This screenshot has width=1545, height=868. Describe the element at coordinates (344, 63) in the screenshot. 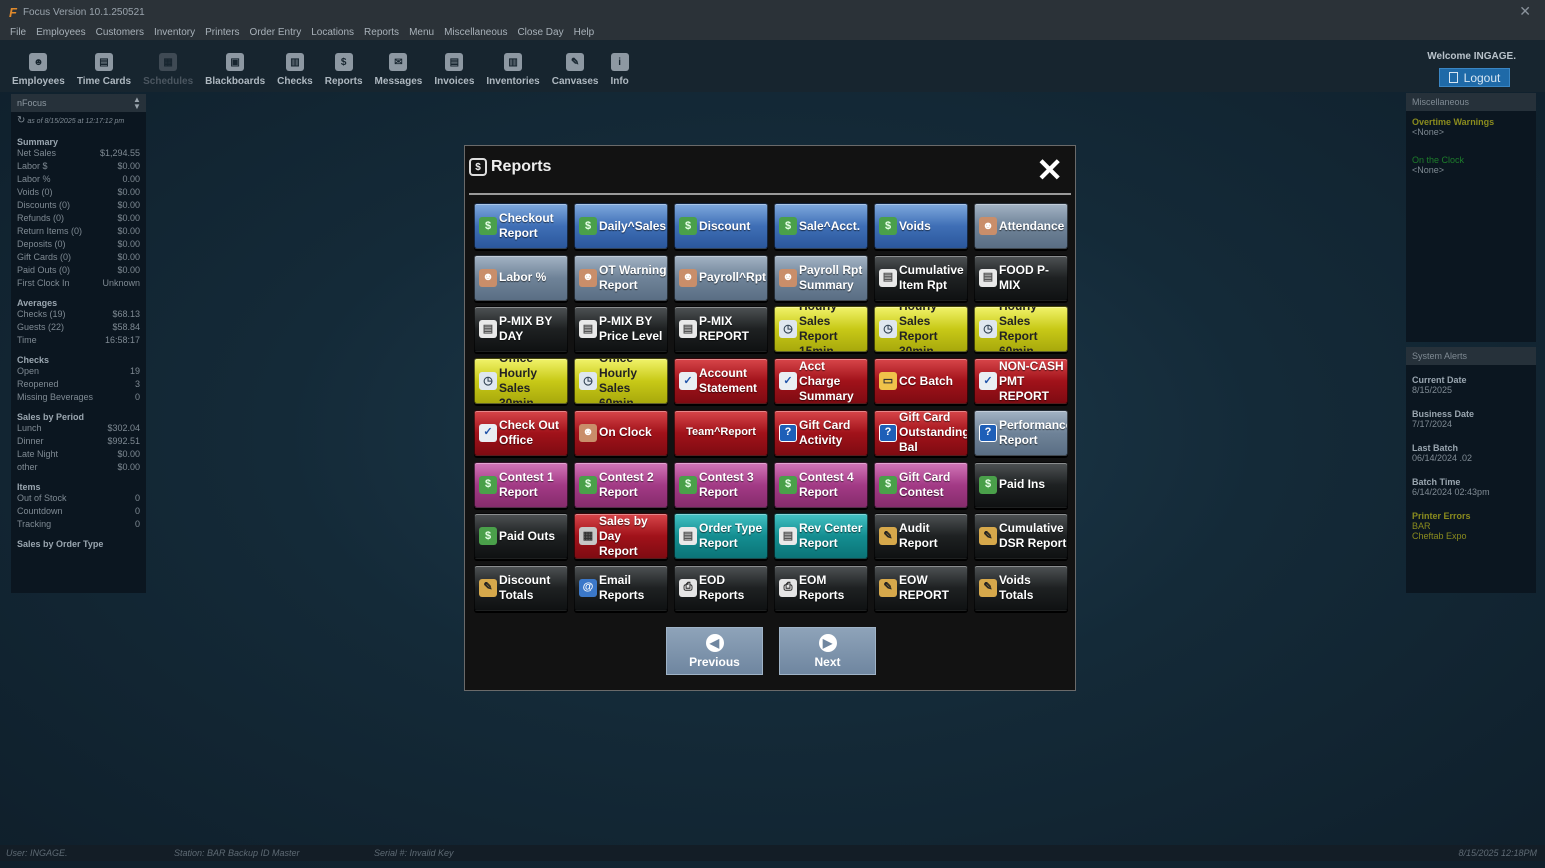

I see `toolbar-reports-button: $ Reports` at that location.